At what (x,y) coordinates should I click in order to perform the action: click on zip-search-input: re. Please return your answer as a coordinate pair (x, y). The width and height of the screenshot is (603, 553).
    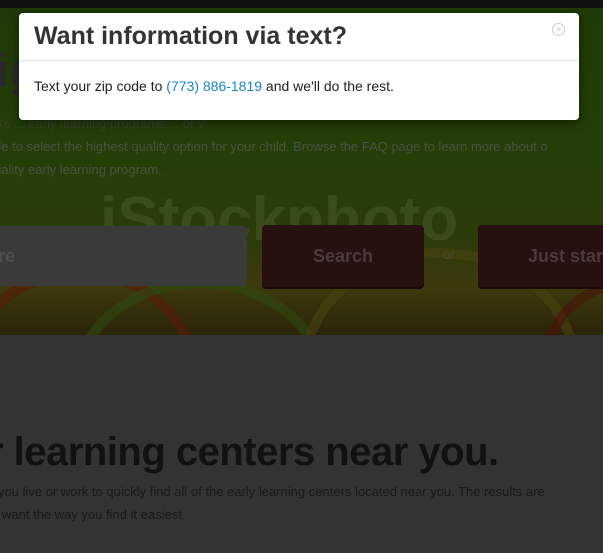
    Looking at the image, I should click on (123, 256).